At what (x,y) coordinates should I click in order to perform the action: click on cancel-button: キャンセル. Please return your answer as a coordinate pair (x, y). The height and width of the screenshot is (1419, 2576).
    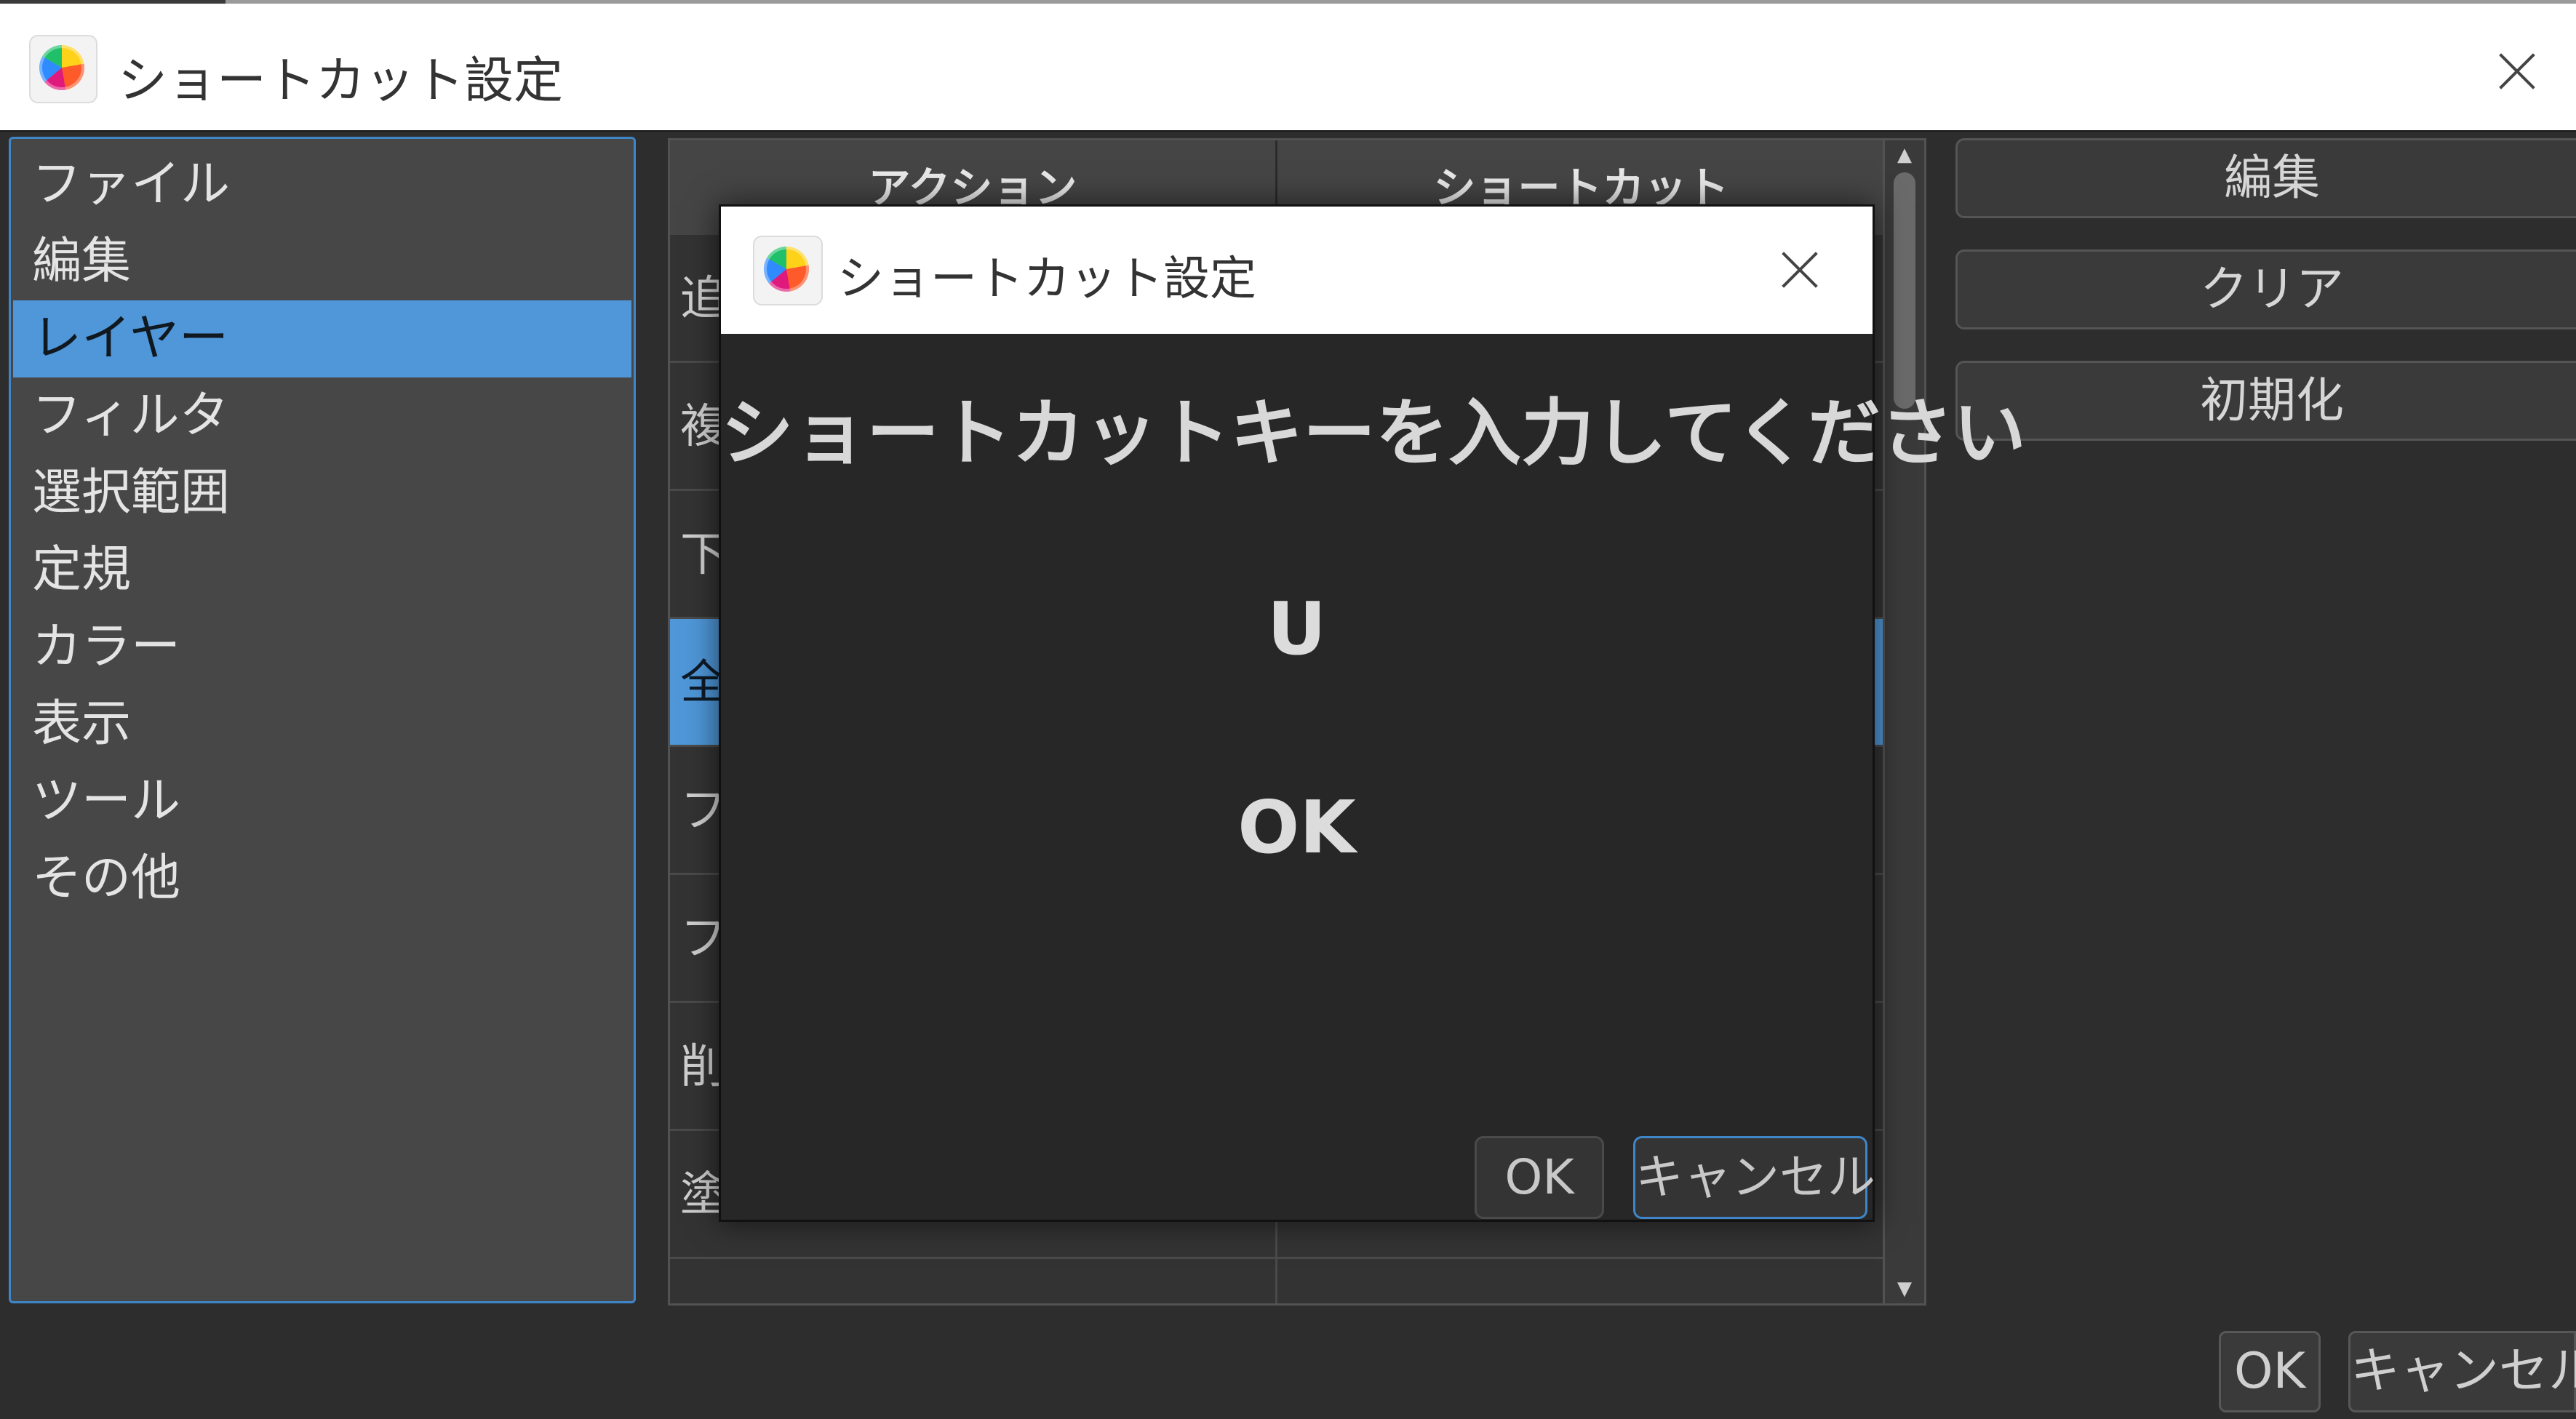
    Looking at the image, I should click on (2462, 1371).